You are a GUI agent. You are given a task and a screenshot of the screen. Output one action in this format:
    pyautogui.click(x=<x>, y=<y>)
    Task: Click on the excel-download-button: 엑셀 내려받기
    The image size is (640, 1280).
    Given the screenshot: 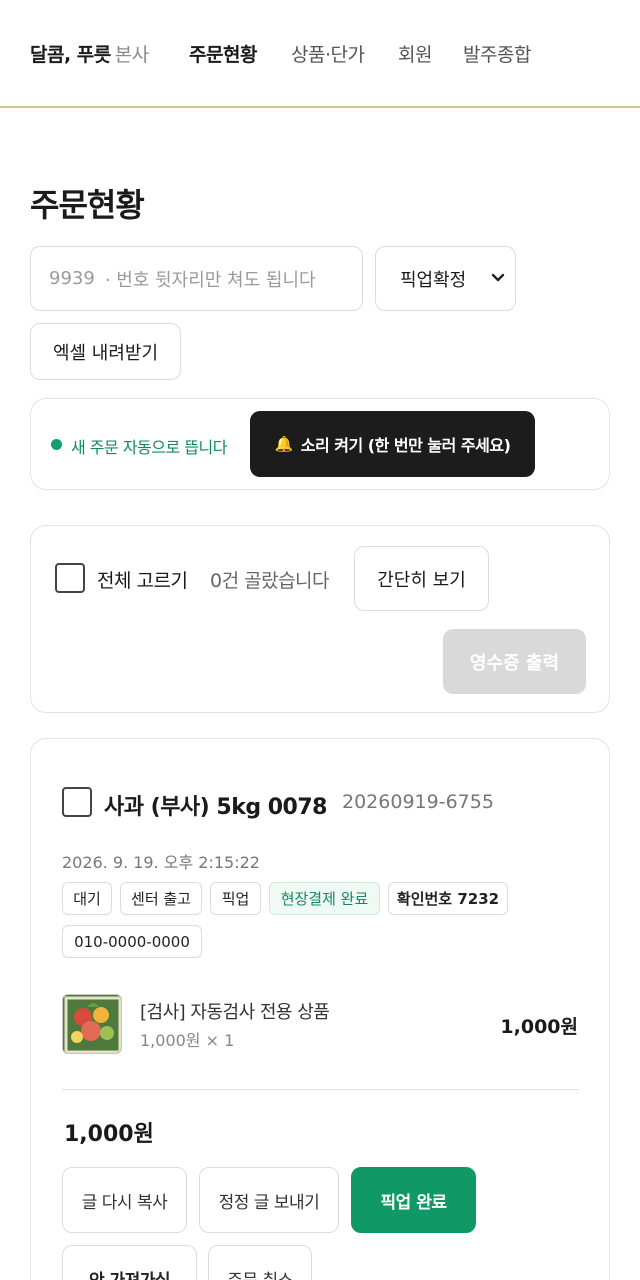 What is the action you would take?
    pyautogui.click(x=105, y=351)
    